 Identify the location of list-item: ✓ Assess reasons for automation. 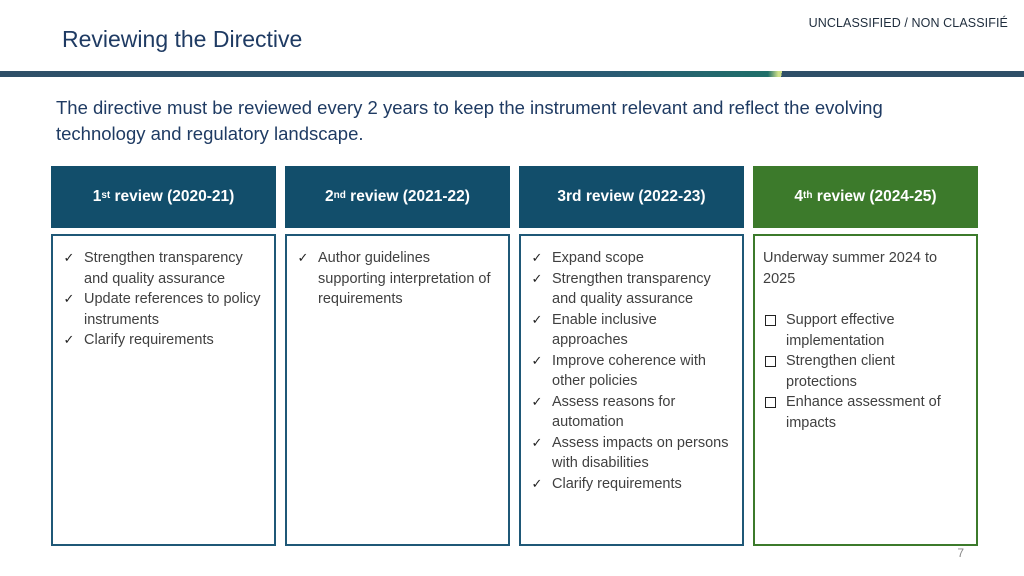
(631, 412).